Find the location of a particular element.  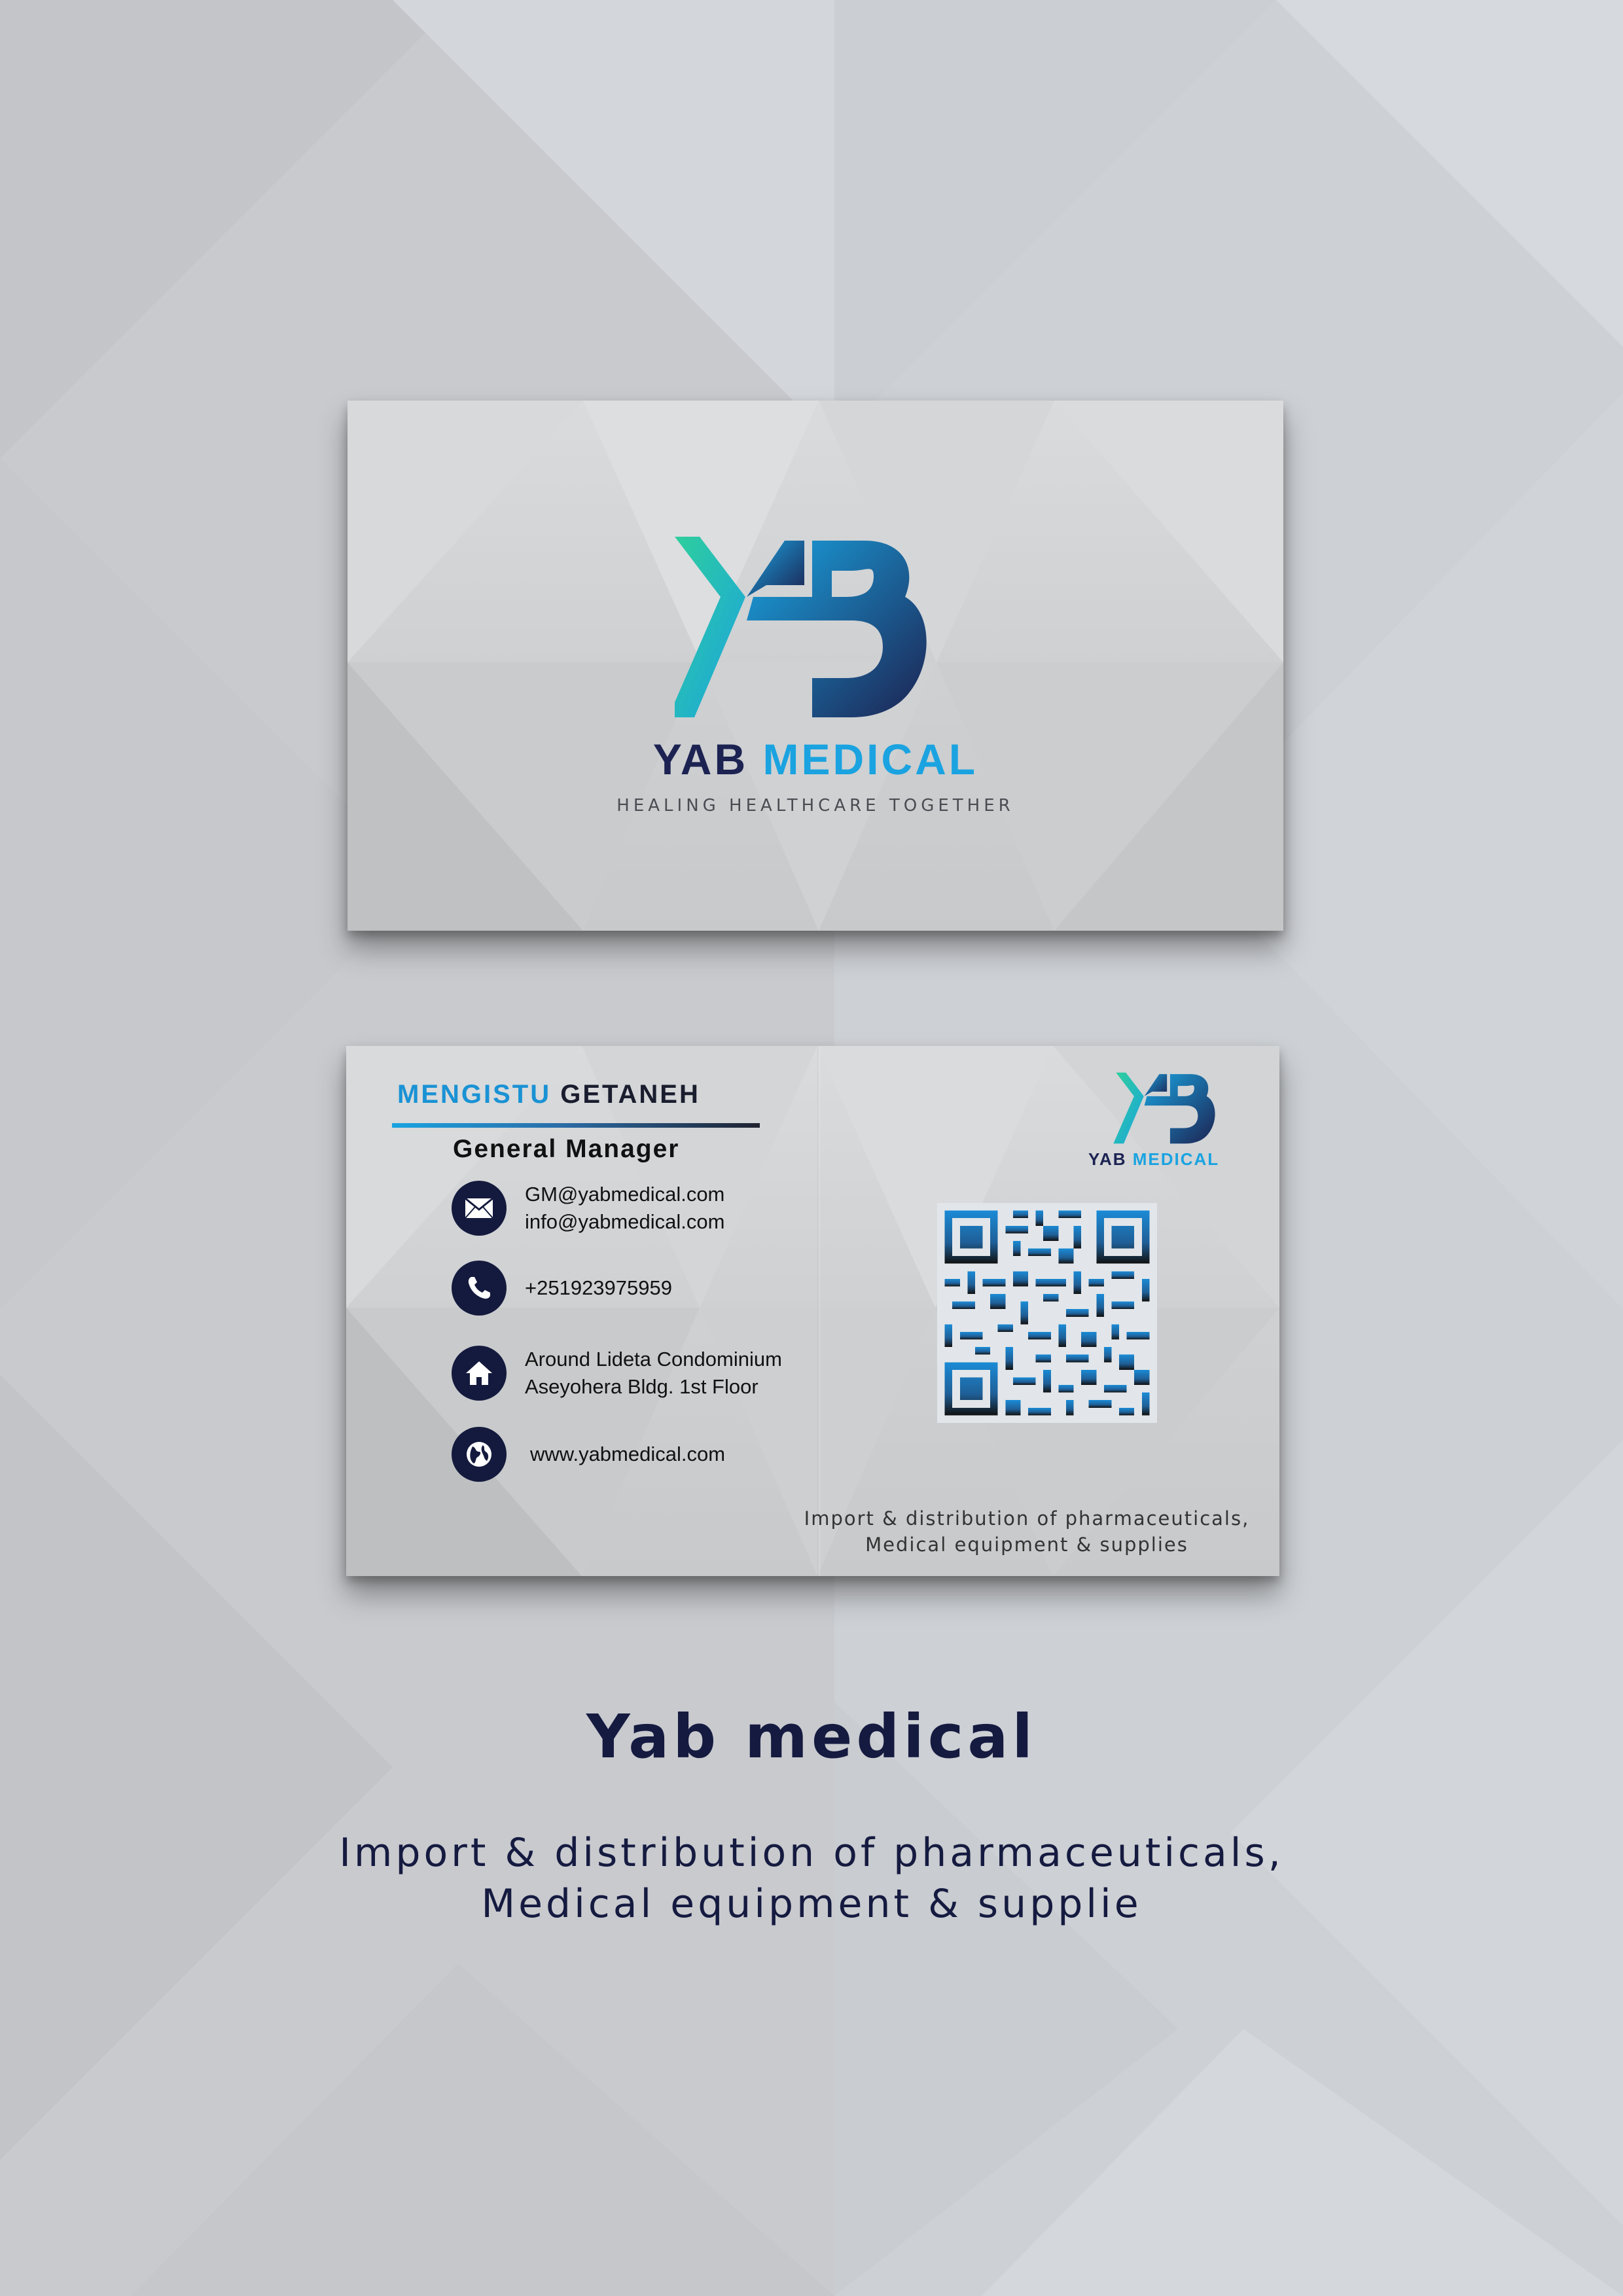

email-row: GM@yabmedical.com info@yabmedical.com is located at coordinates (588, 1208).